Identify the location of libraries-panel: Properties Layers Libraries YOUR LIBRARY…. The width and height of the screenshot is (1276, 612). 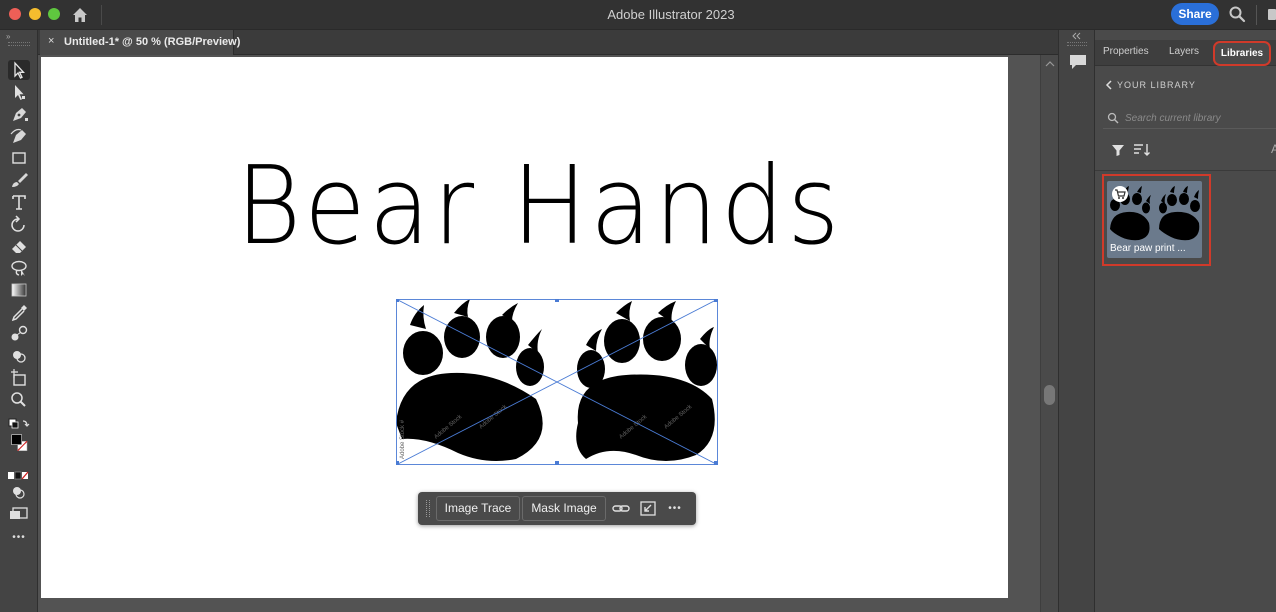
(1185, 321).